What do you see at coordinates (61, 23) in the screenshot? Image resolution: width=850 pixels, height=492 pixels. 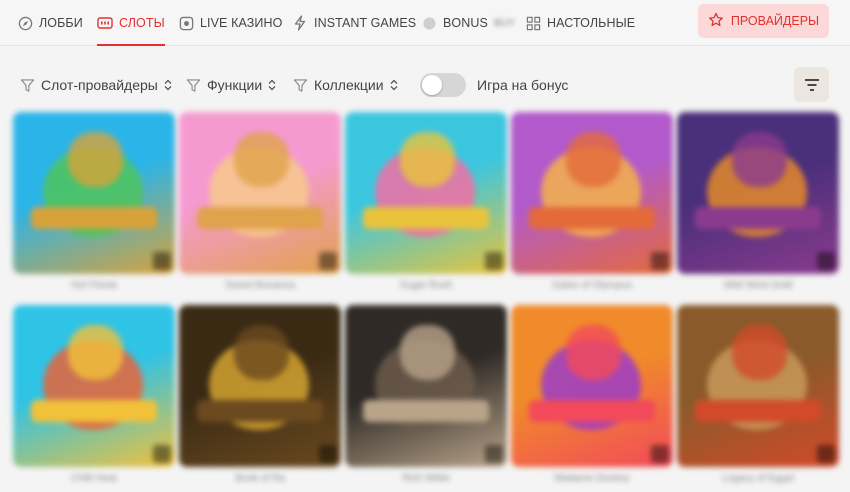 I see `nav-item-label: ЛОББИ` at bounding box center [61, 23].